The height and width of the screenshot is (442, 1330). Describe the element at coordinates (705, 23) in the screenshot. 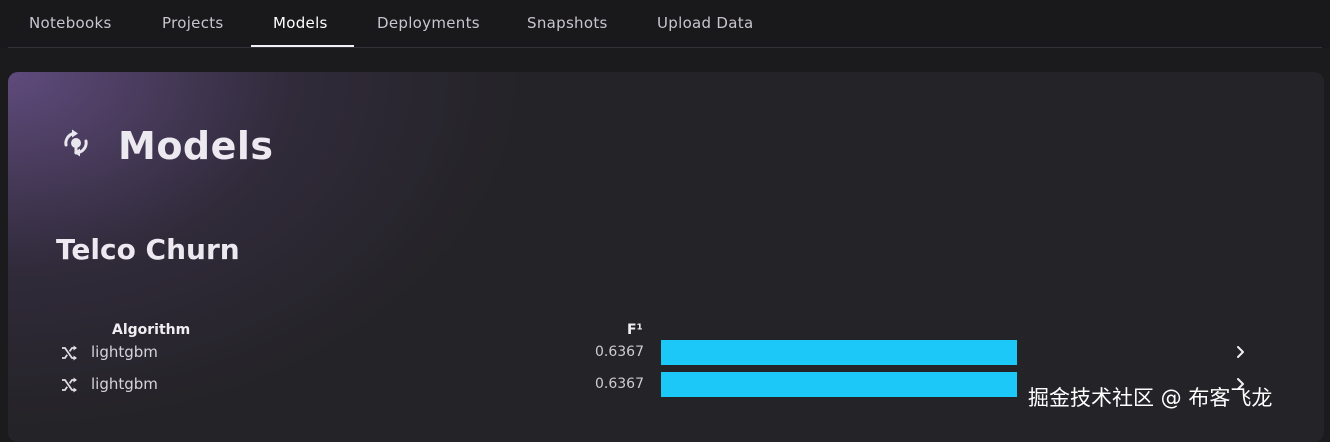

I see `tab-upload-data: Upload Data` at that location.